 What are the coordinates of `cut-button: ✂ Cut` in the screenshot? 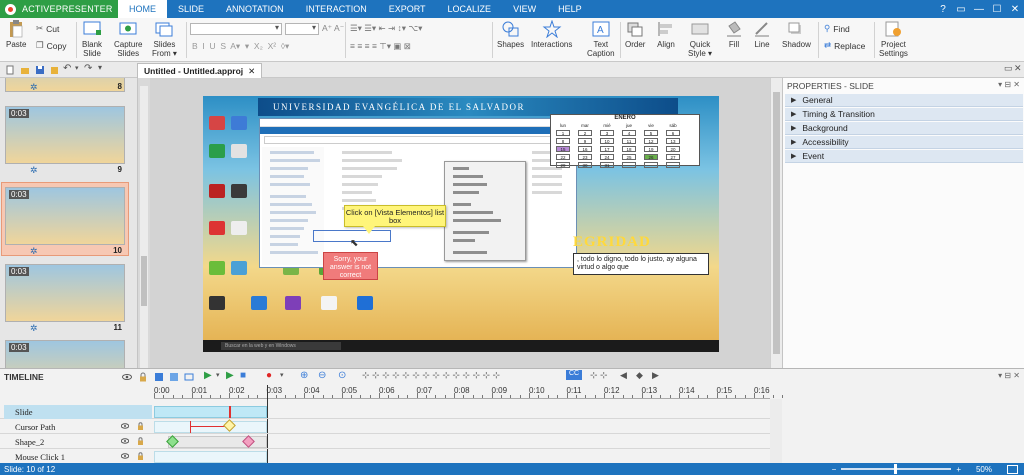 It's located at (47, 28).